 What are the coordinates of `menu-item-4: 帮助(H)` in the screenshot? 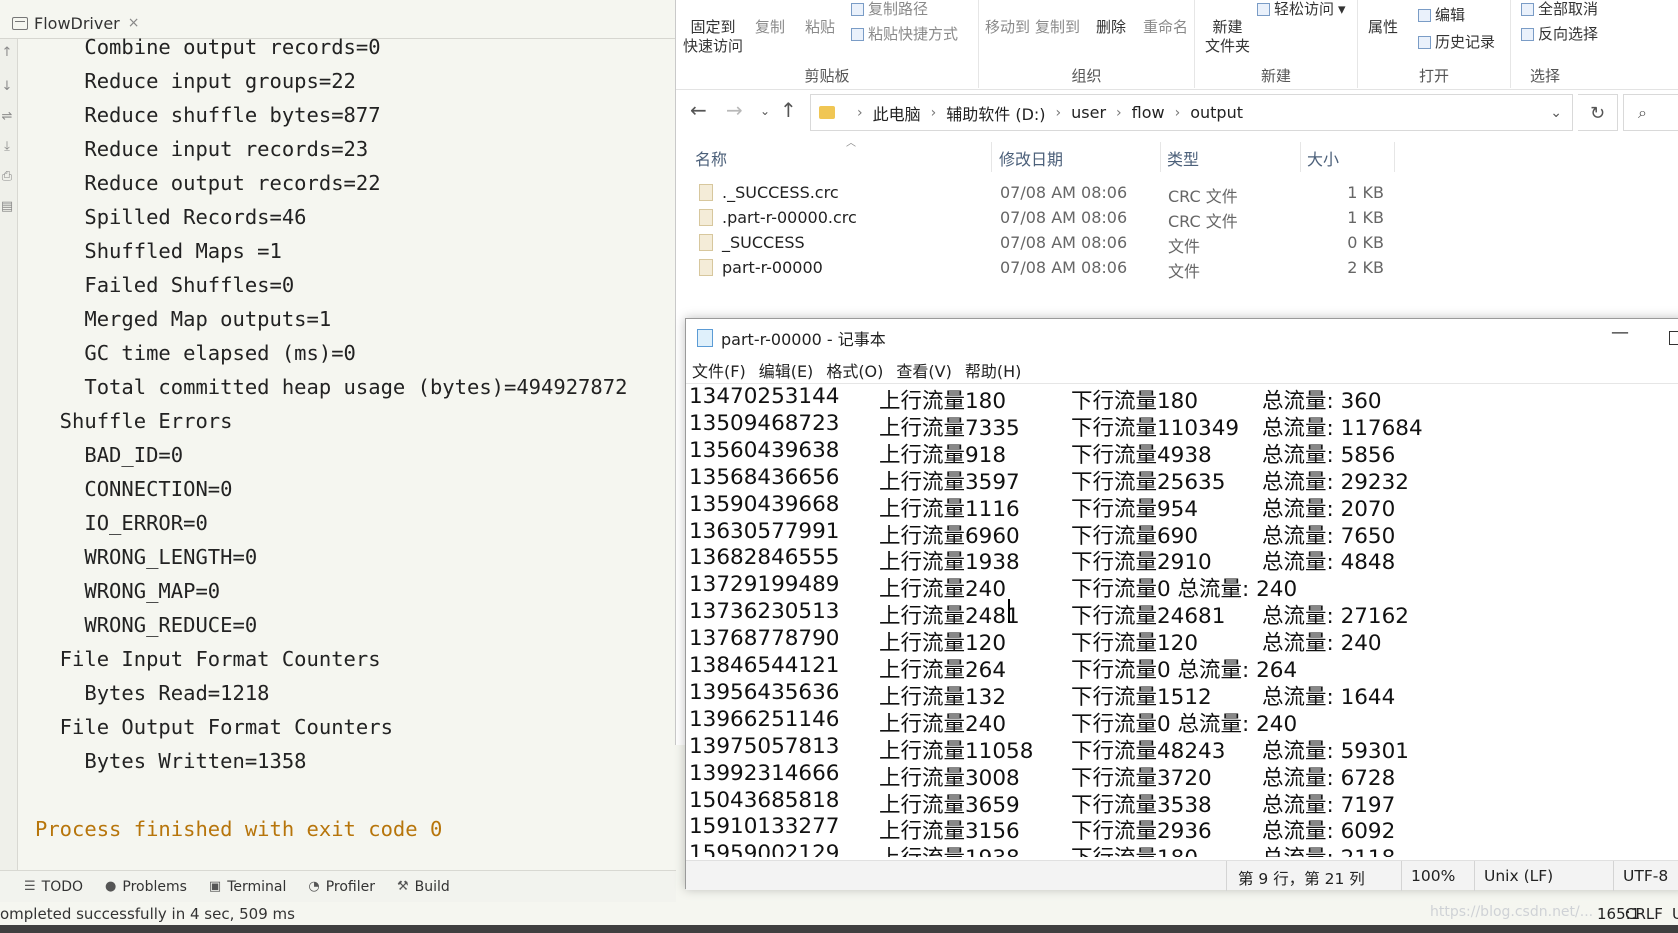 It's located at (993, 370).